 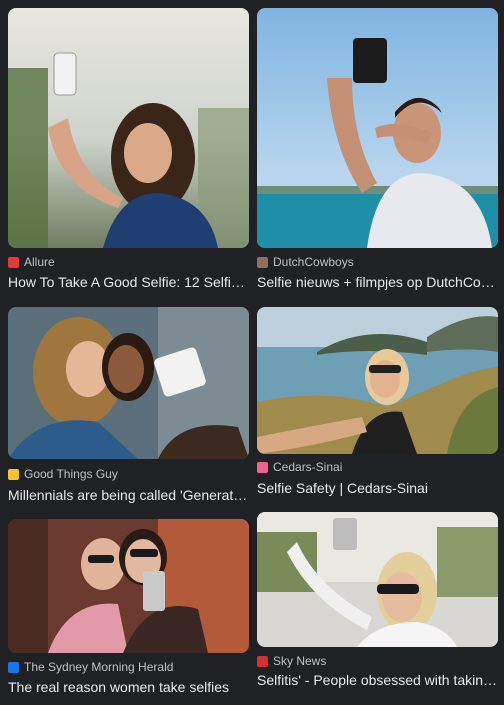 I want to click on two-women-selfie-photo, so click(x=128, y=586).